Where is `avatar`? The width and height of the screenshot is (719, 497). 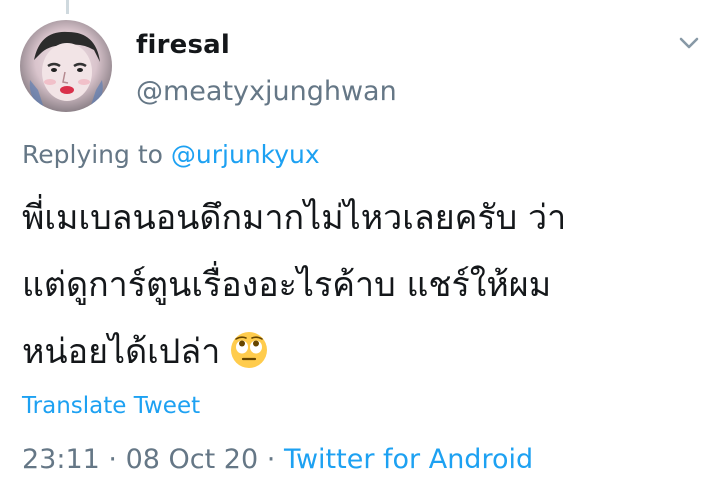 avatar is located at coordinates (66, 66).